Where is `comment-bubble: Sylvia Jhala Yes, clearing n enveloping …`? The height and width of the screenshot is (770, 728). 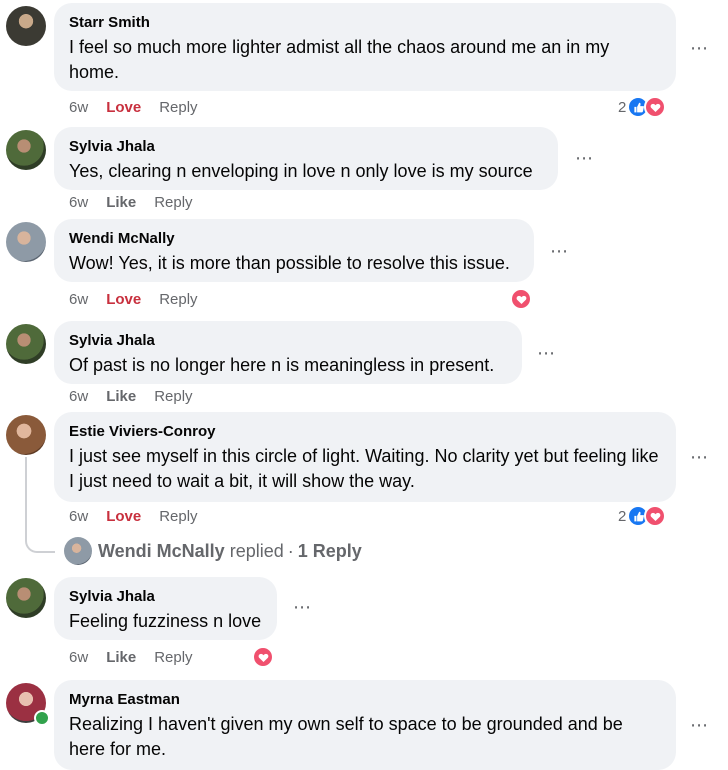 comment-bubble: Sylvia Jhala Yes, clearing n enveloping … is located at coordinates (306, 158).